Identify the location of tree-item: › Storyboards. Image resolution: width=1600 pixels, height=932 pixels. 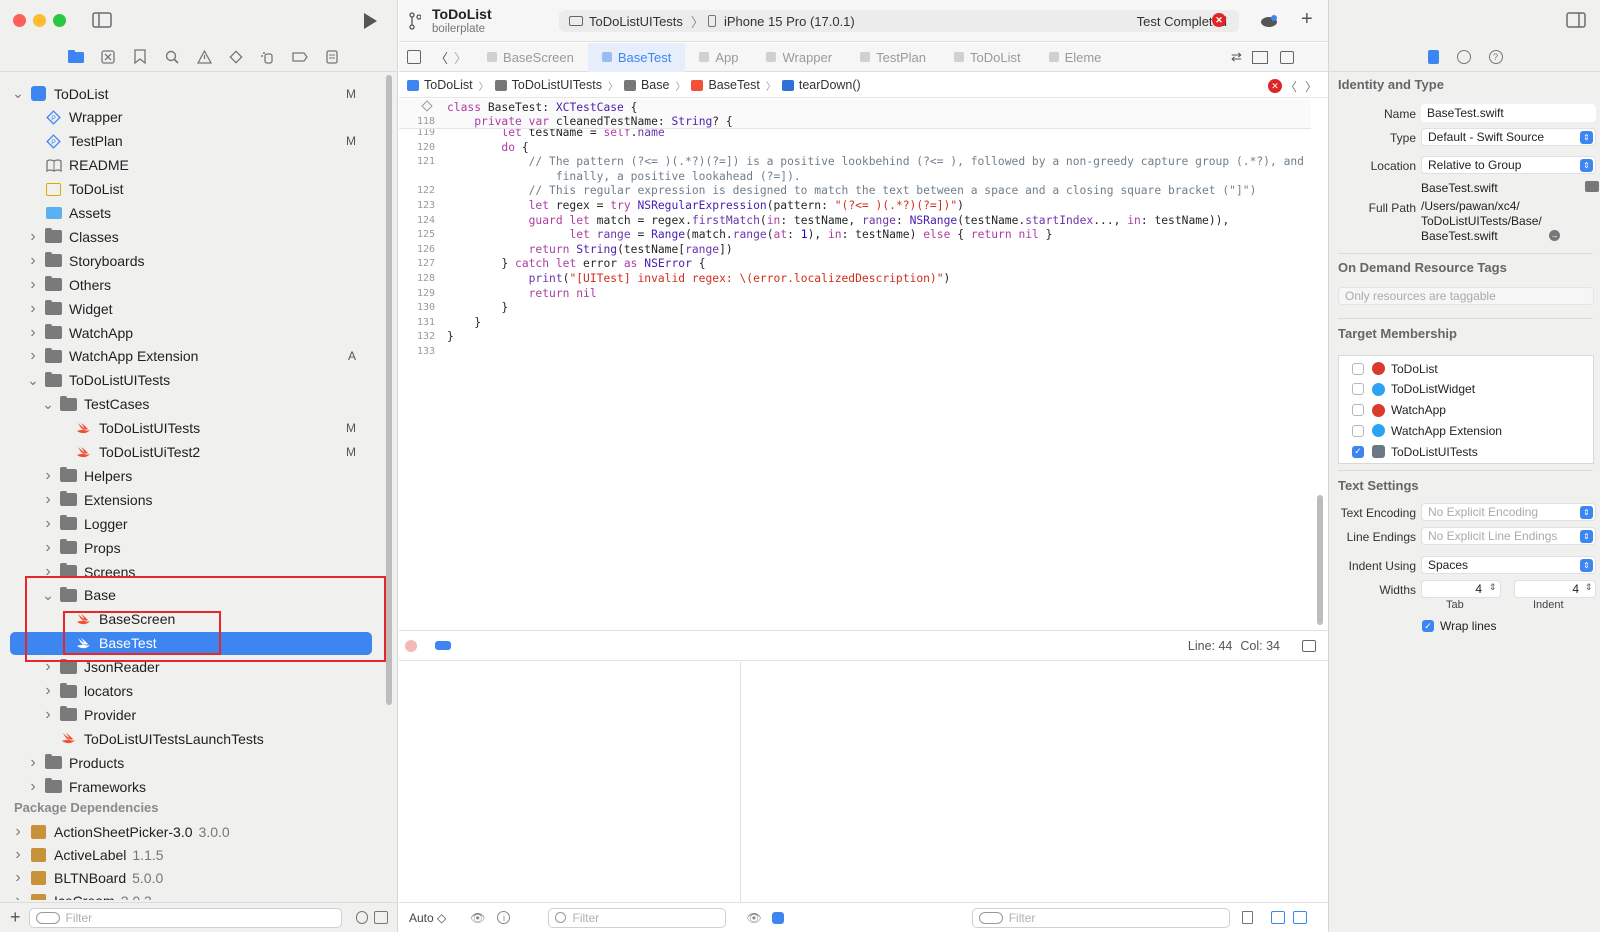
(190, 260).